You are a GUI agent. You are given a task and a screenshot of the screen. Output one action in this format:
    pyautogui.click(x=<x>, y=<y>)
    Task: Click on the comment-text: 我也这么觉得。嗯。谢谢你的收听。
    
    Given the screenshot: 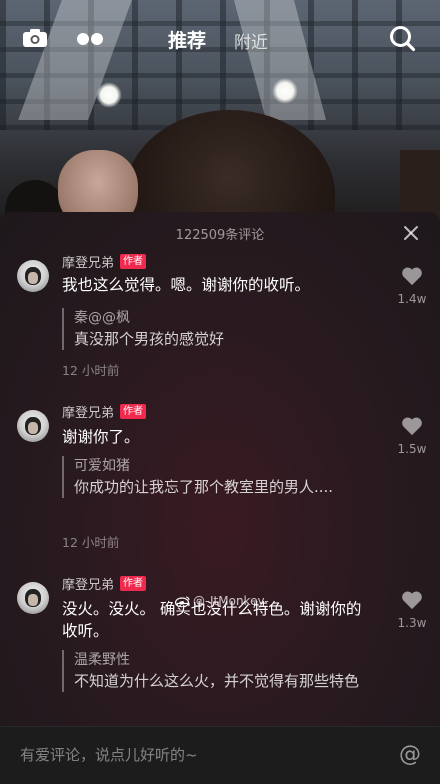 What is the action you would take?
    pyautogui.click(x=222, y=285)
    